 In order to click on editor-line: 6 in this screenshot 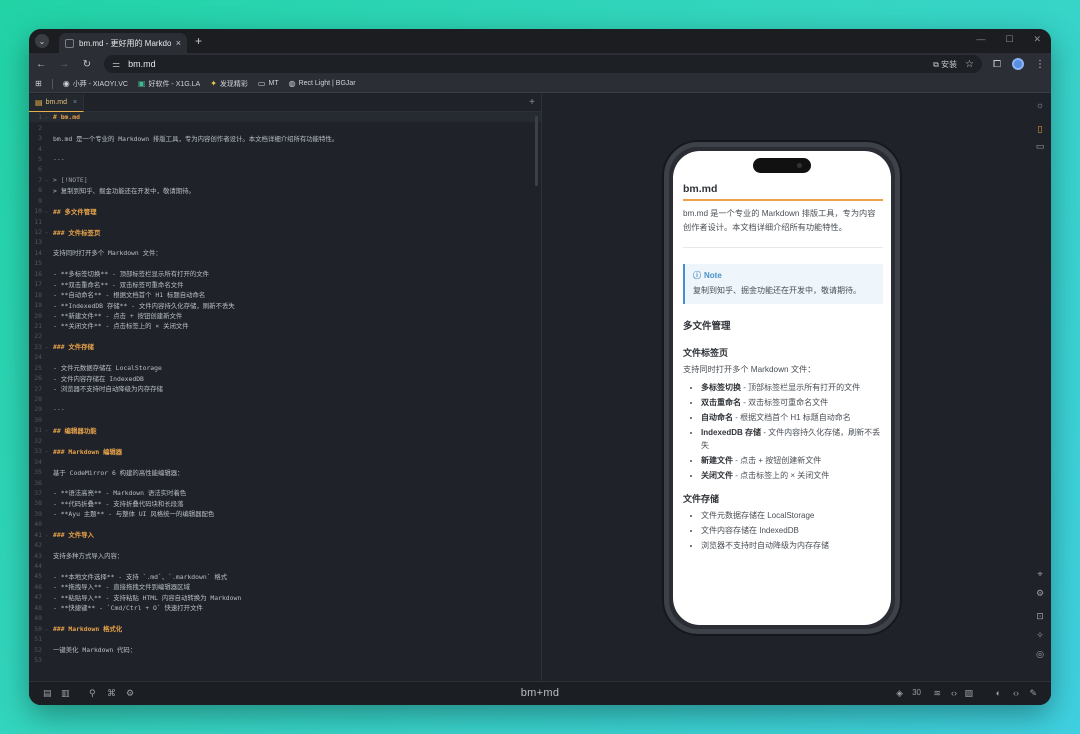, I will do `click(285, 169)`.